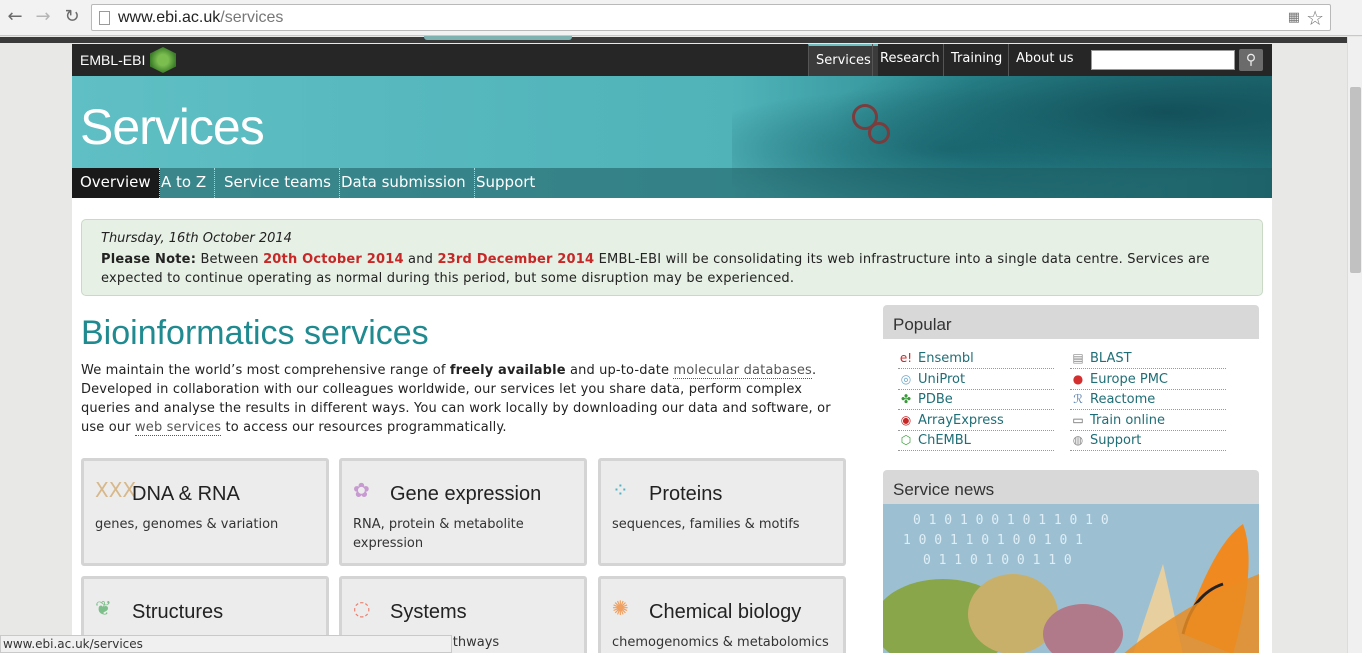 Image resolution: width=1362 pixels, height=653 pixels. I want to click on service-card-desc: RNA, protein & metabolite expression, so click(438, 534).